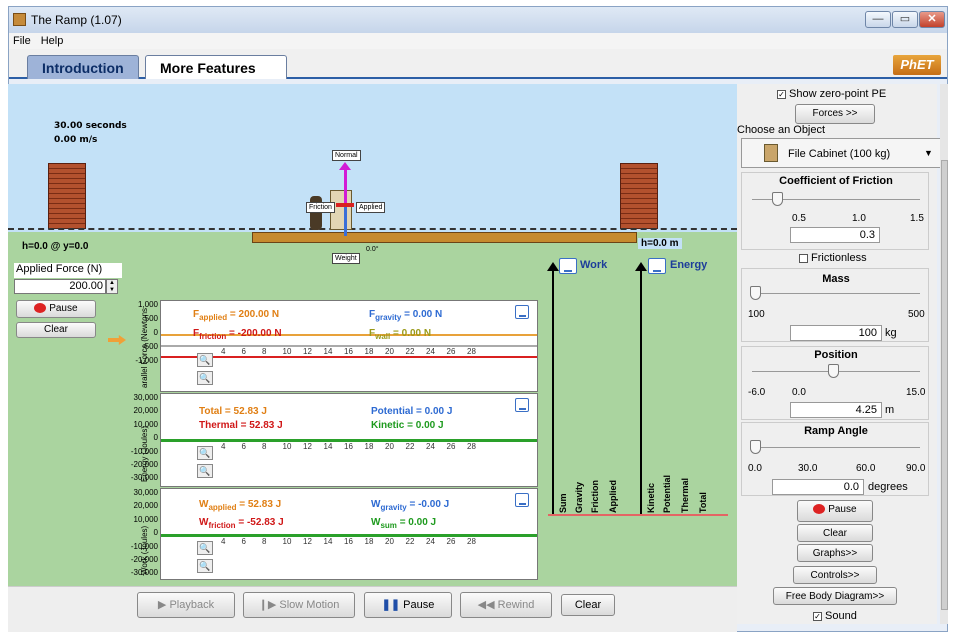 This screenshot has width=955, height=635. I want to click on bar-baseline, so click(638, 515).